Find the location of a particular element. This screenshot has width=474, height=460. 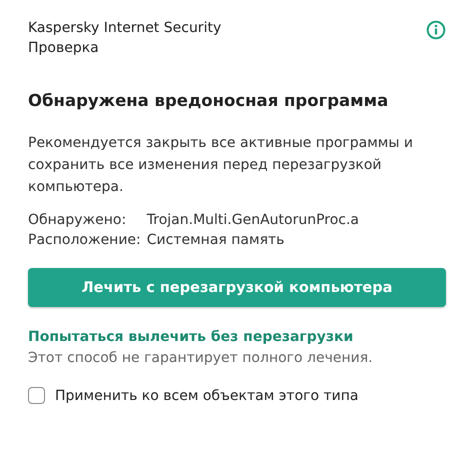

disinfect-reboot-button: Лечить с перезагрузкой компьютера is located at coordinates (237, 287).